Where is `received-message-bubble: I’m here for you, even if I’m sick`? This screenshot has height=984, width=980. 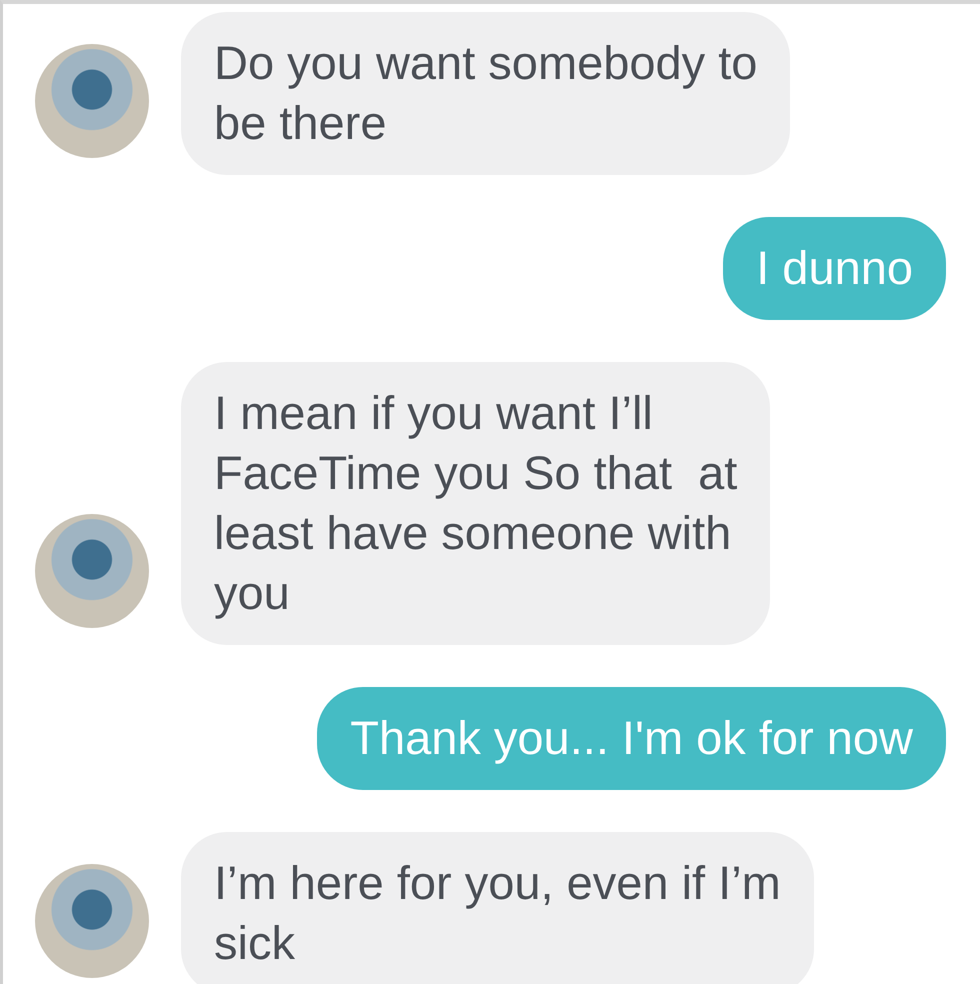 received-message-bubble: I’m here for you, even if I’m sick is located at coordinates (497, 908).